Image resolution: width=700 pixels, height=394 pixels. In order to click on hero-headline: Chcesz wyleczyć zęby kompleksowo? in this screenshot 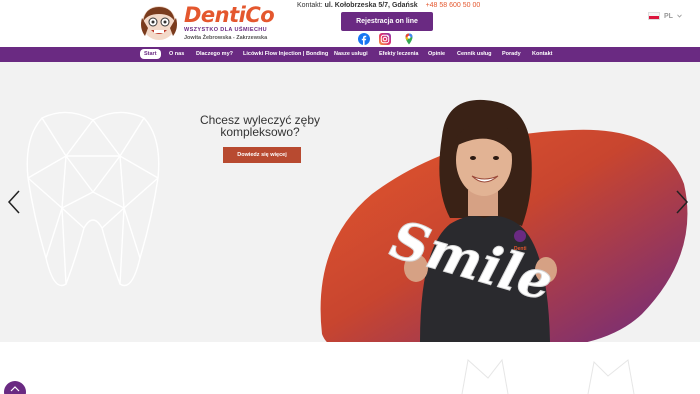, I will do `click(260, 126)`.